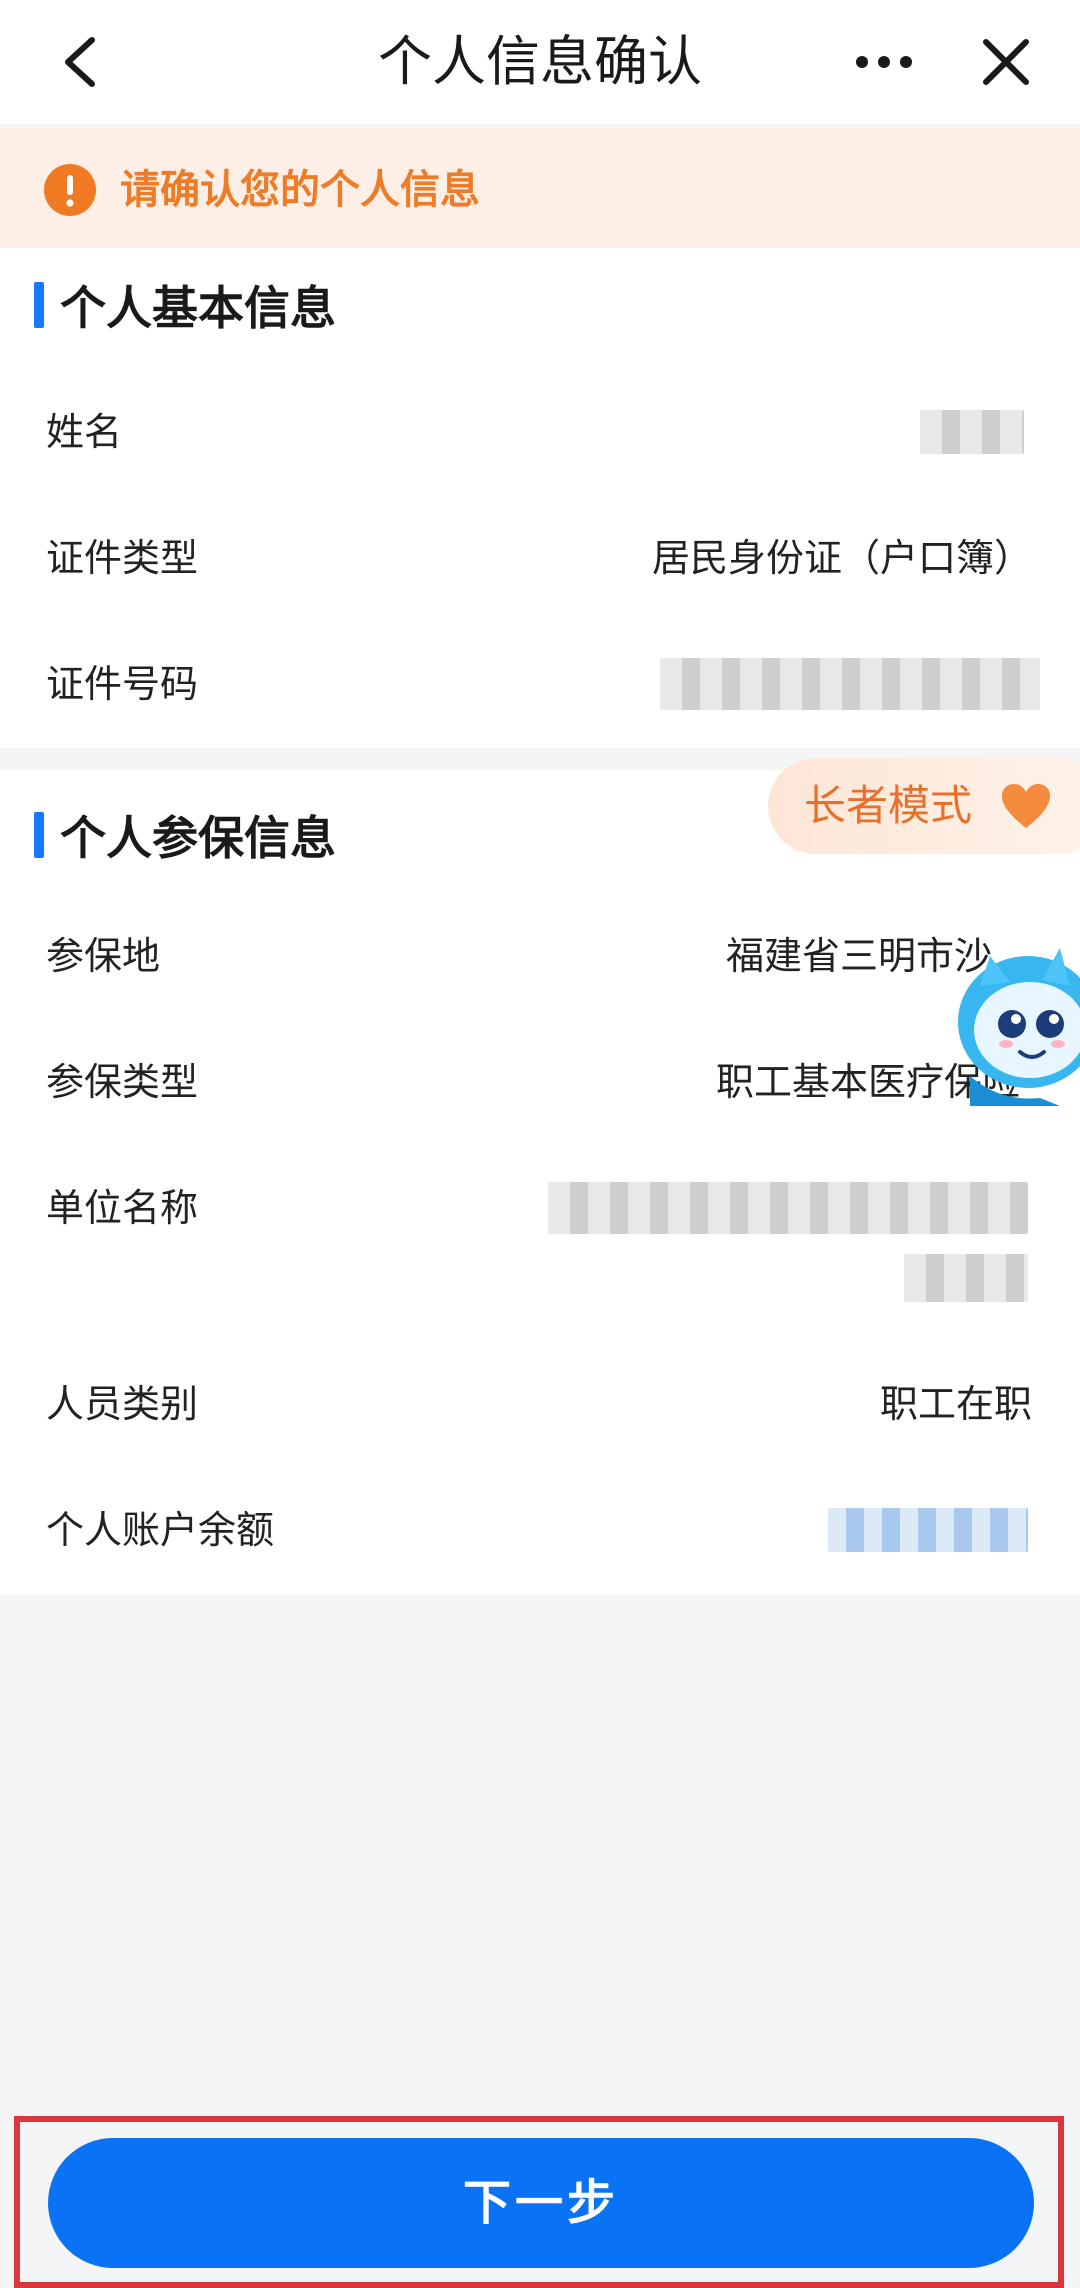  What do you see at coordinates (788, 1208) in the screenshot?
I see `employer-name-value-masked` at bounding box center [788, 1208].